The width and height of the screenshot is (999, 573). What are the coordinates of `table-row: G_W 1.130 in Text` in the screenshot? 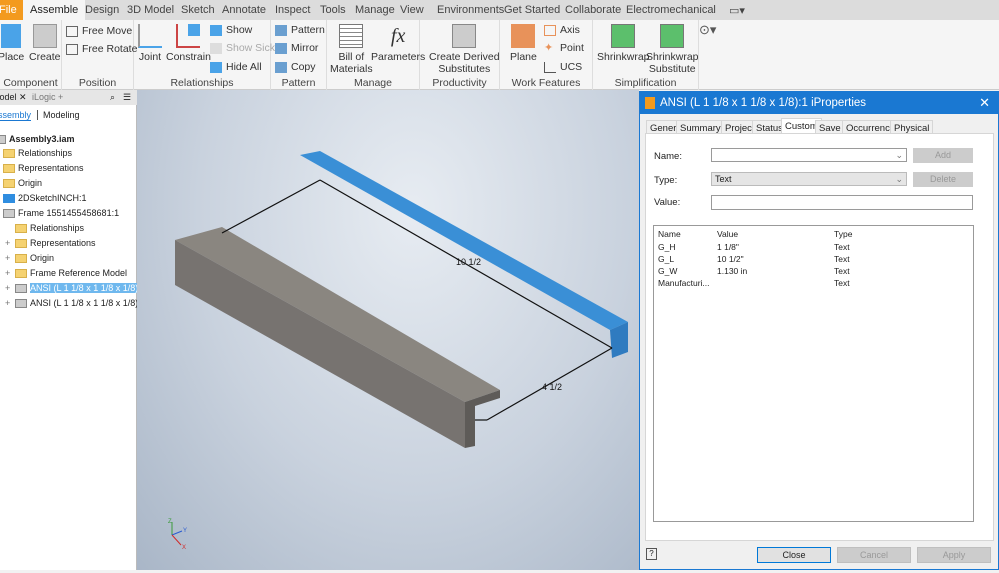 It's located at (813, 271).